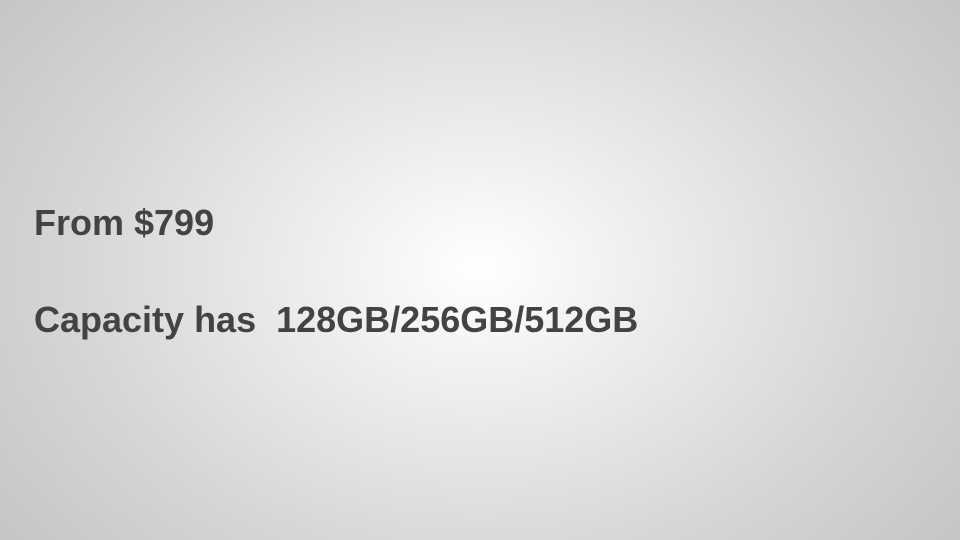  What do you see at coordinates (336, 319) in the screenshot?
I see `capacity-text: Capacity has 128GB/256GB/512GB` at bounding box center [336, 319].